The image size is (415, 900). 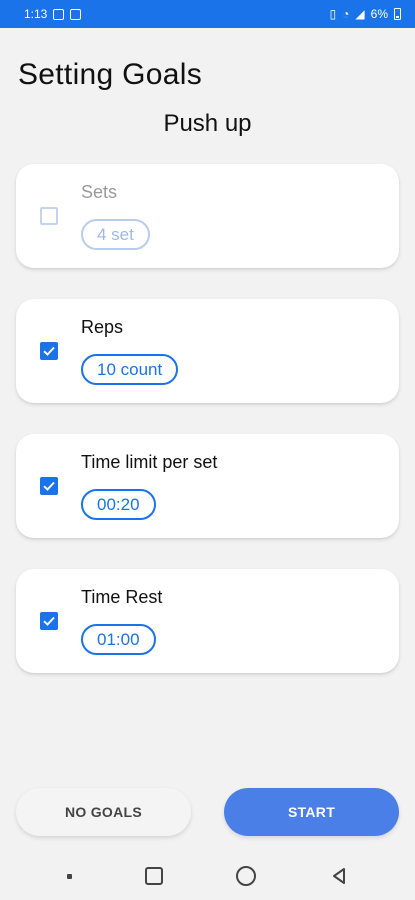 I want to click on start-button: START, so click(x=311, y=812).